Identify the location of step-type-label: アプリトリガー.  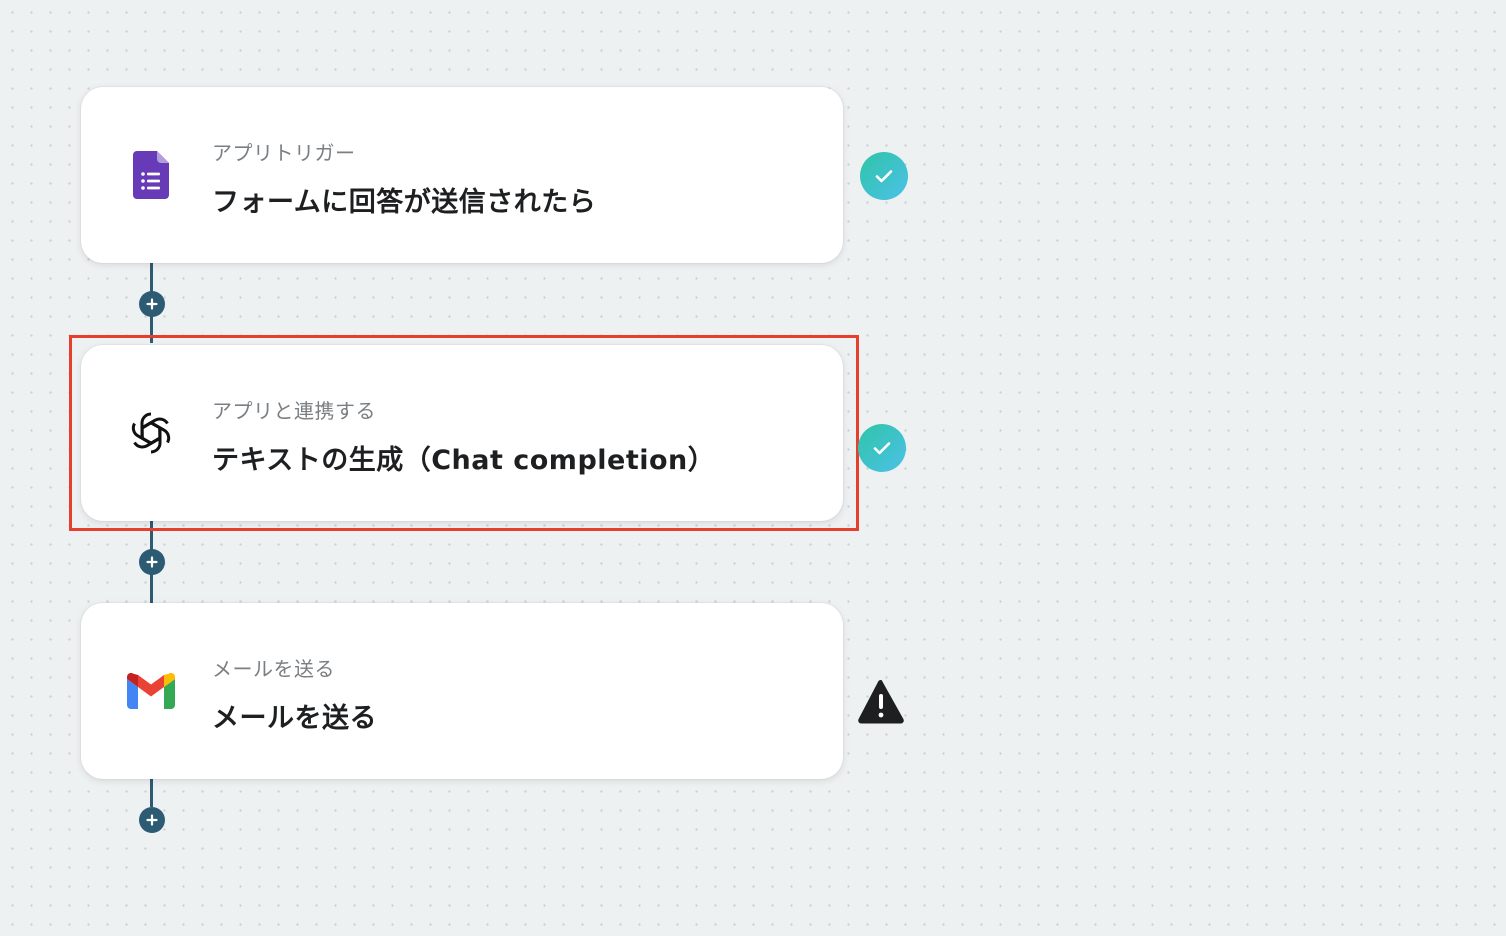
(284, 153).